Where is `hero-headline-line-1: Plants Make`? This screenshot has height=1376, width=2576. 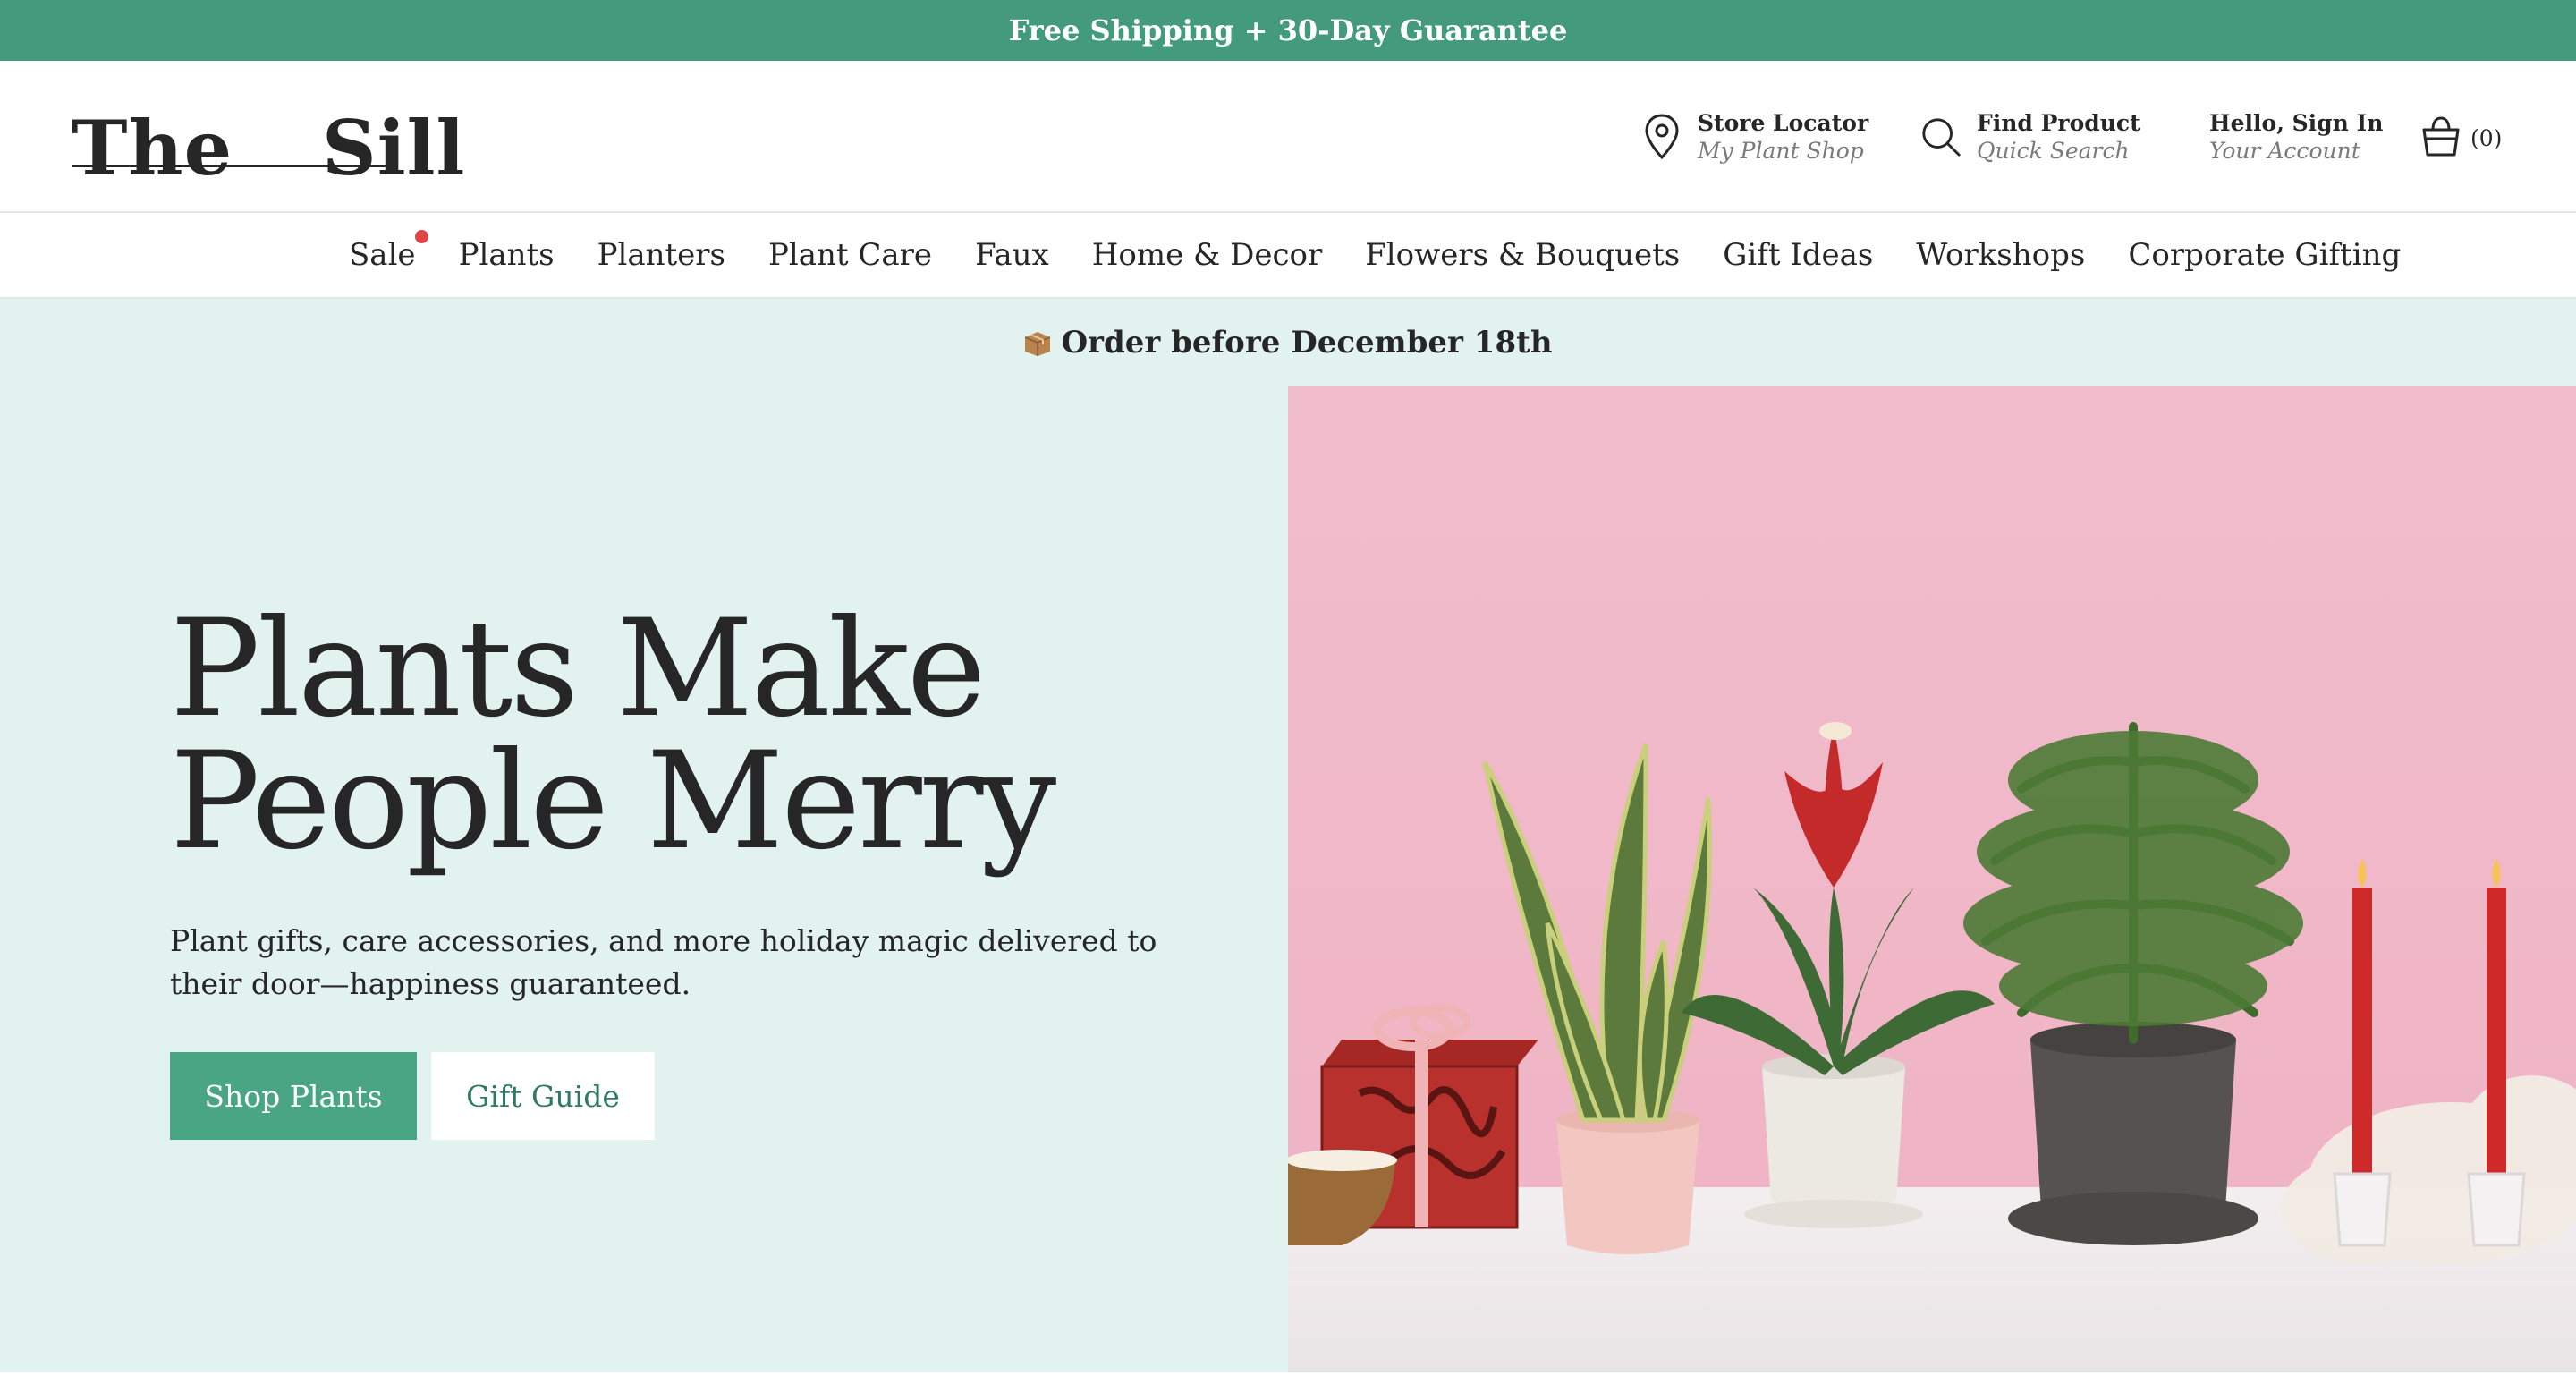 hero-headline-line-1: Plants Make is located at coordinates (578, 669).